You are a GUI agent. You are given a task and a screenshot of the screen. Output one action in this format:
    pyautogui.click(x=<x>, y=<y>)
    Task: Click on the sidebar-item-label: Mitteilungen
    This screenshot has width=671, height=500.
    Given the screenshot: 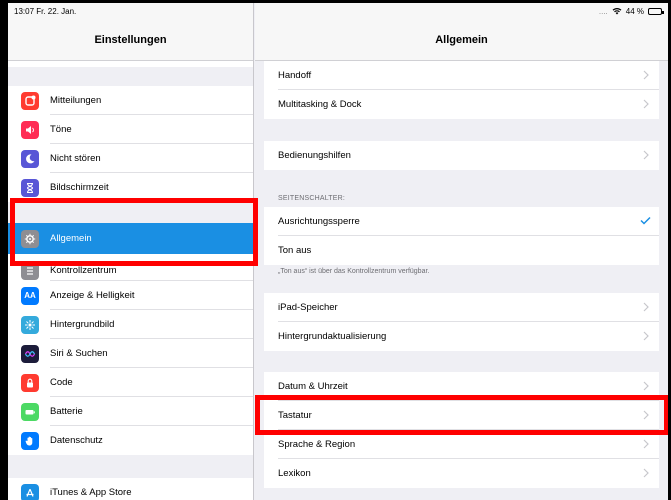 What is the action you would take?
    pyautogui.click(x=76, y=100)
    